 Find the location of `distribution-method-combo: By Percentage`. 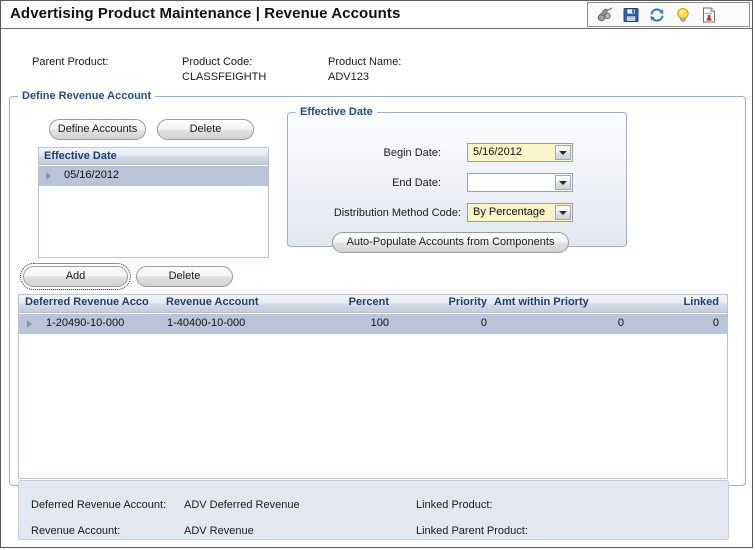

distribution-method-combo: By Percentage is located at coordinates (520, 212).